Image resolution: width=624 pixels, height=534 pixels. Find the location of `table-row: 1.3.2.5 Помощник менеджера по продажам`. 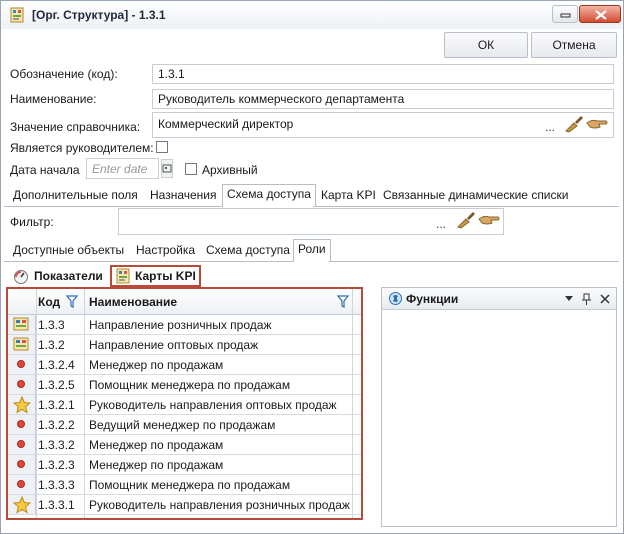

table-row: 1.3.2.5 Помощник менеджера по продажам is located at coordinates (184, 385).